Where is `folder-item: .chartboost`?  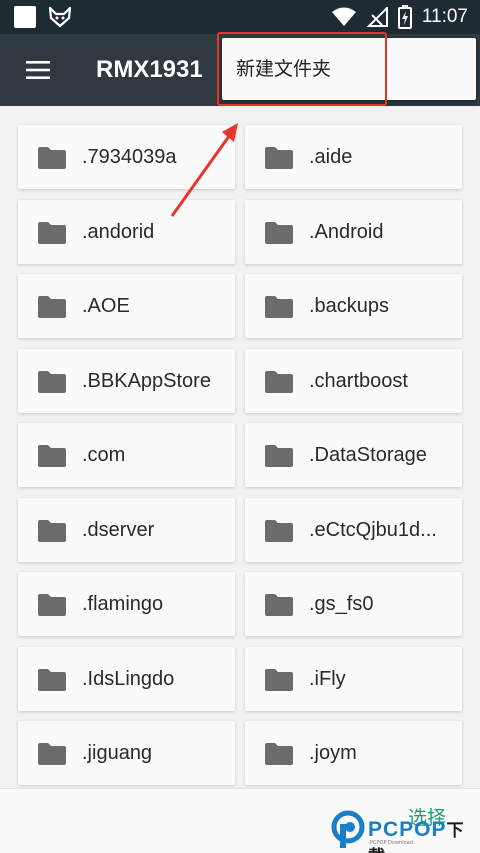
folder-item: .chartboost is located at coordinates (353, 380).